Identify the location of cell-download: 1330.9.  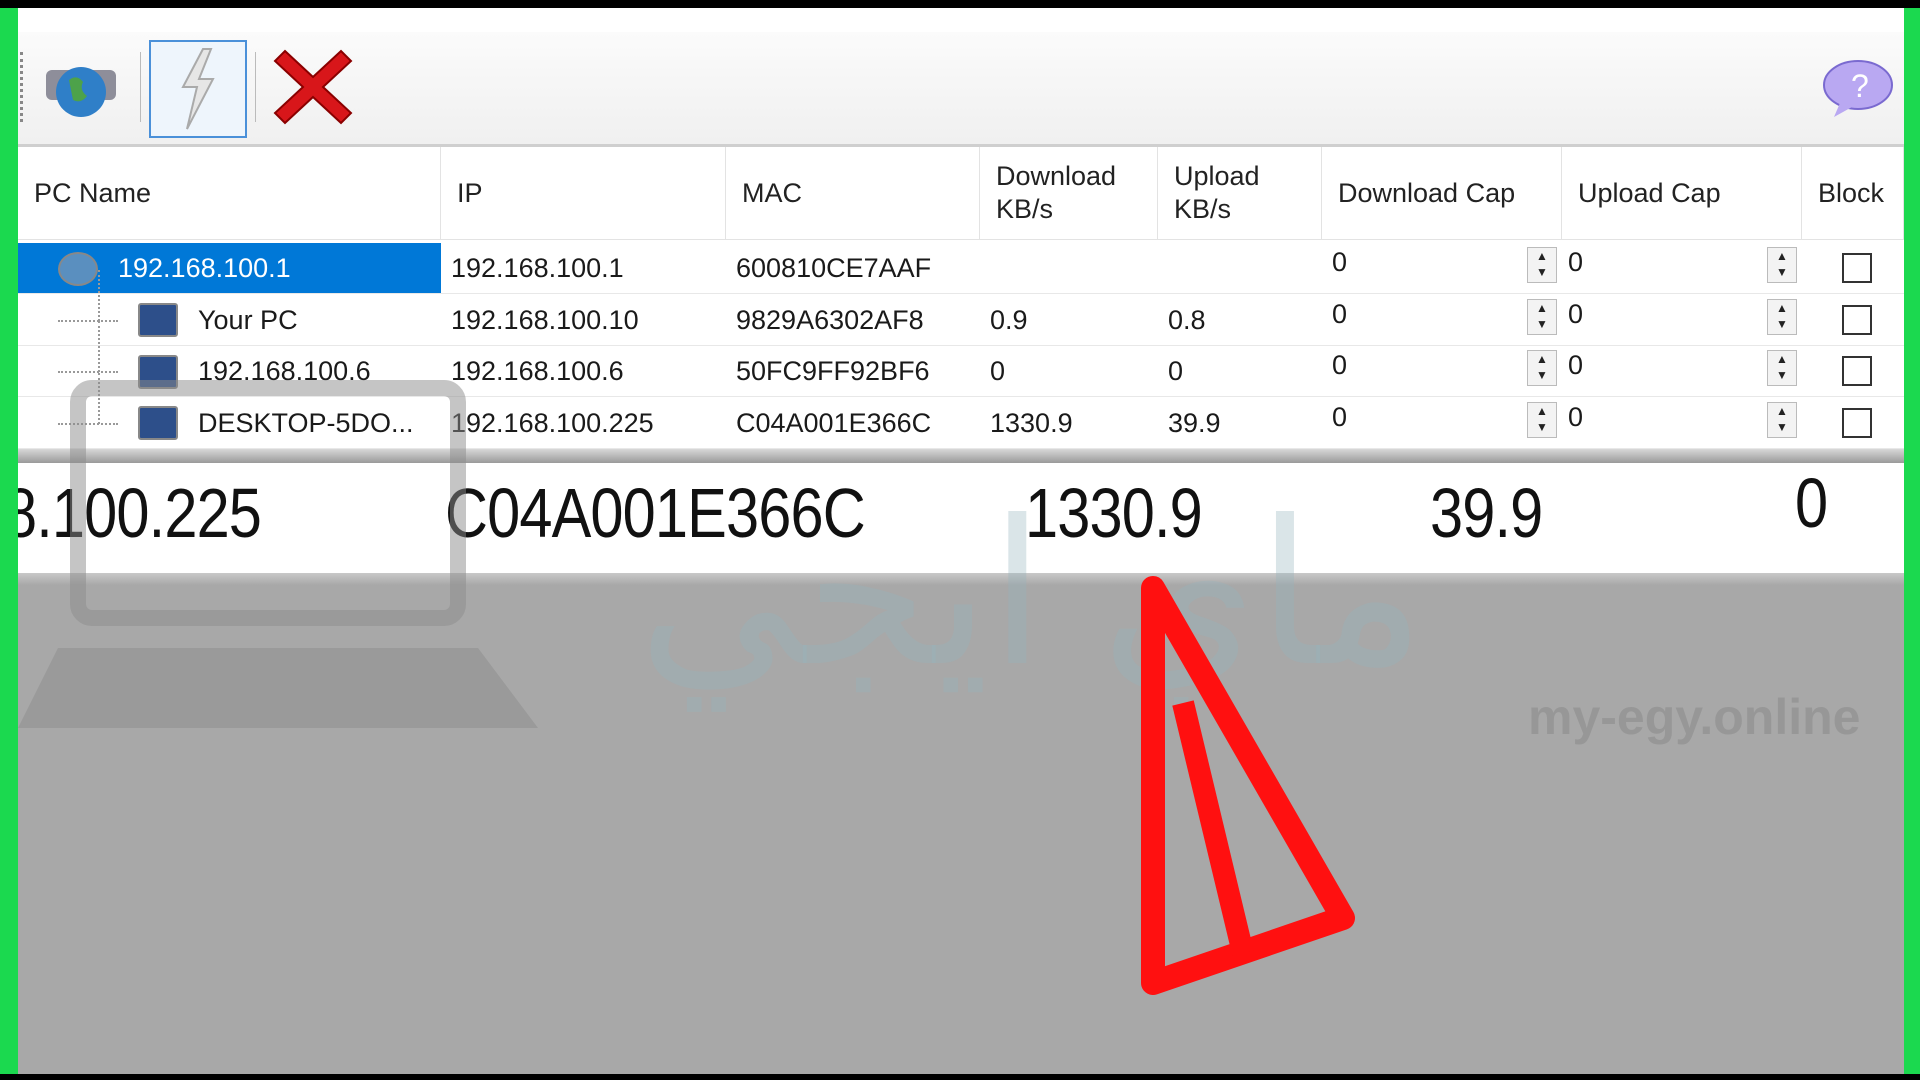
(1031, 422).